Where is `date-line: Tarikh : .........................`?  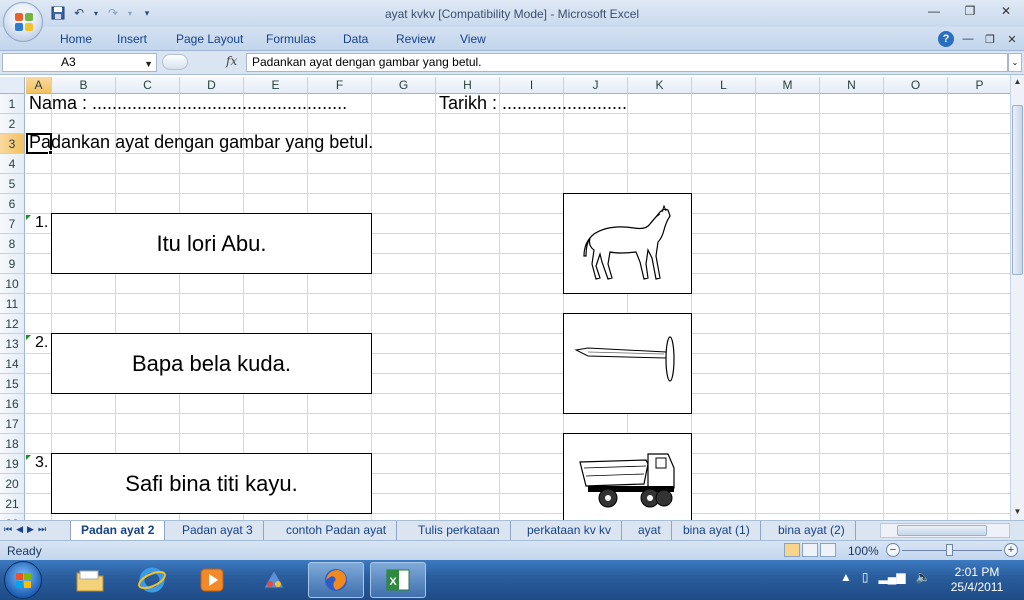
date-line: Tarikh : ......................... is located at coordinates (533, 103).